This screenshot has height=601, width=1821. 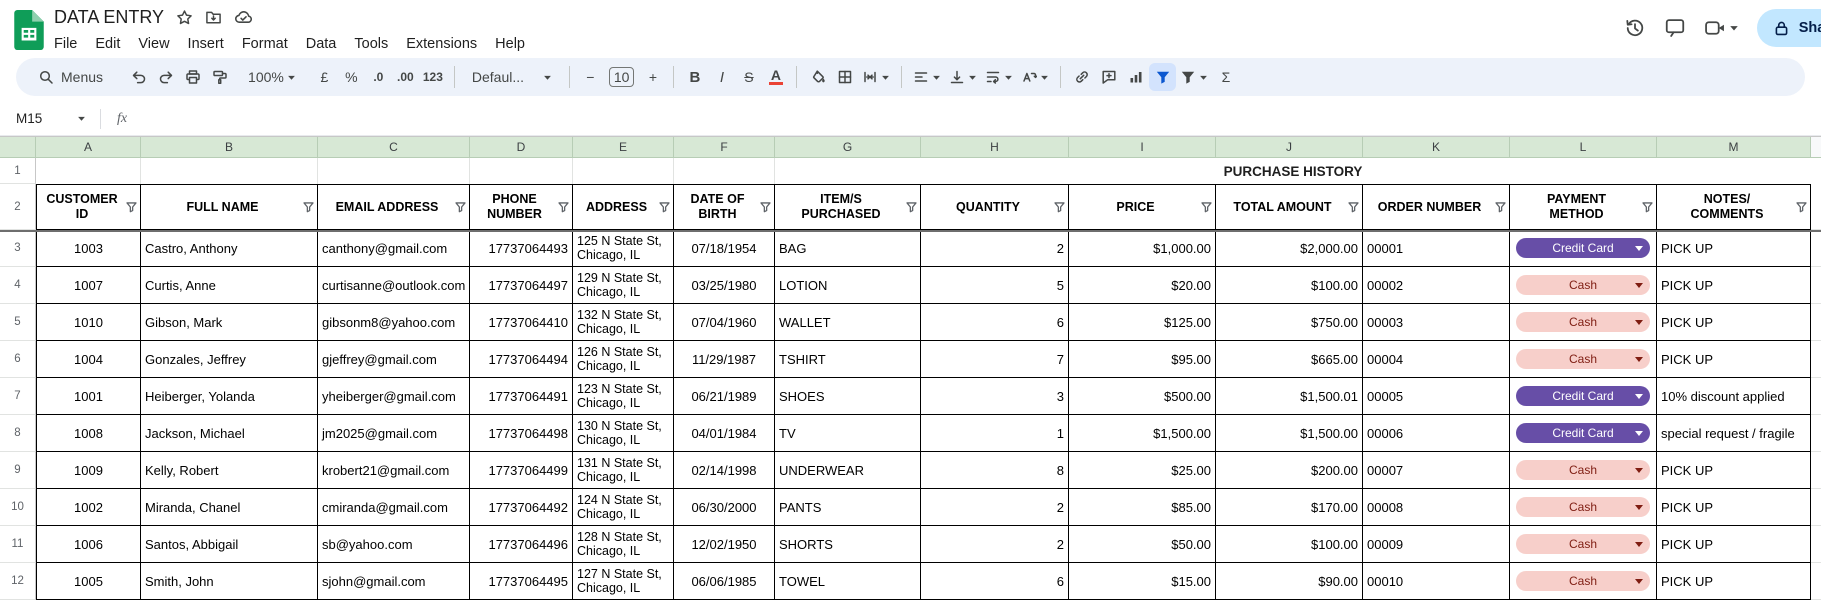 I want to click on header-quantity: QUANTITY, so click(x=995, y=207).